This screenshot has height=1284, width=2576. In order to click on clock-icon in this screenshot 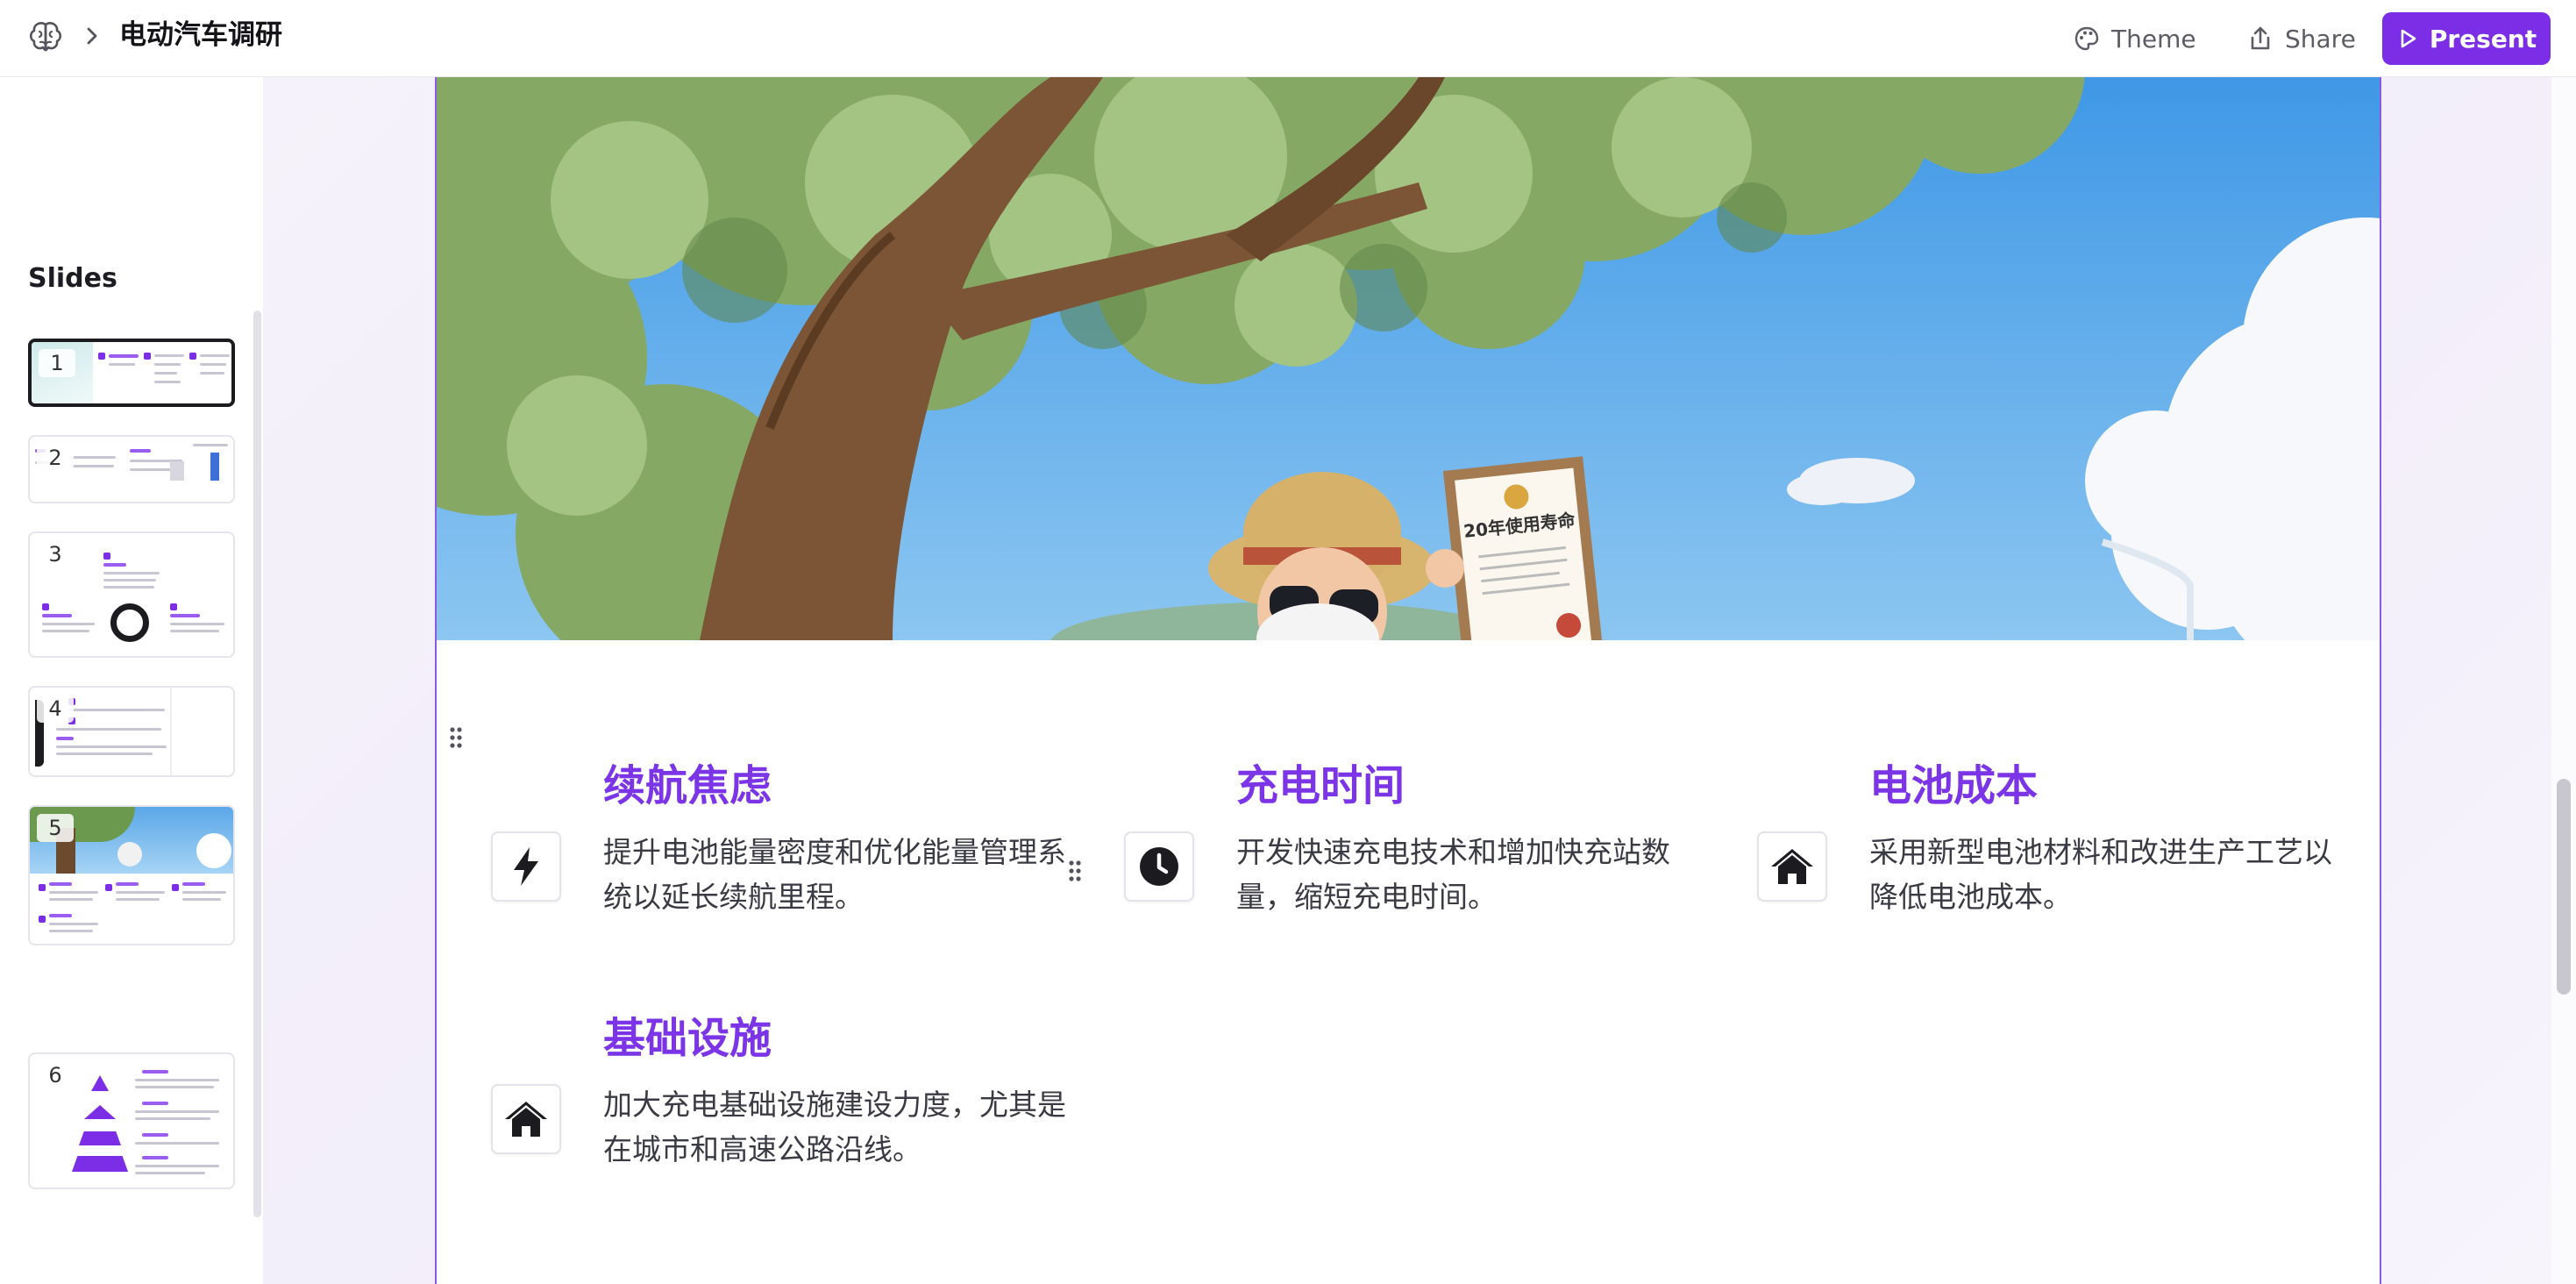, I will do `click(1159, 866)`.